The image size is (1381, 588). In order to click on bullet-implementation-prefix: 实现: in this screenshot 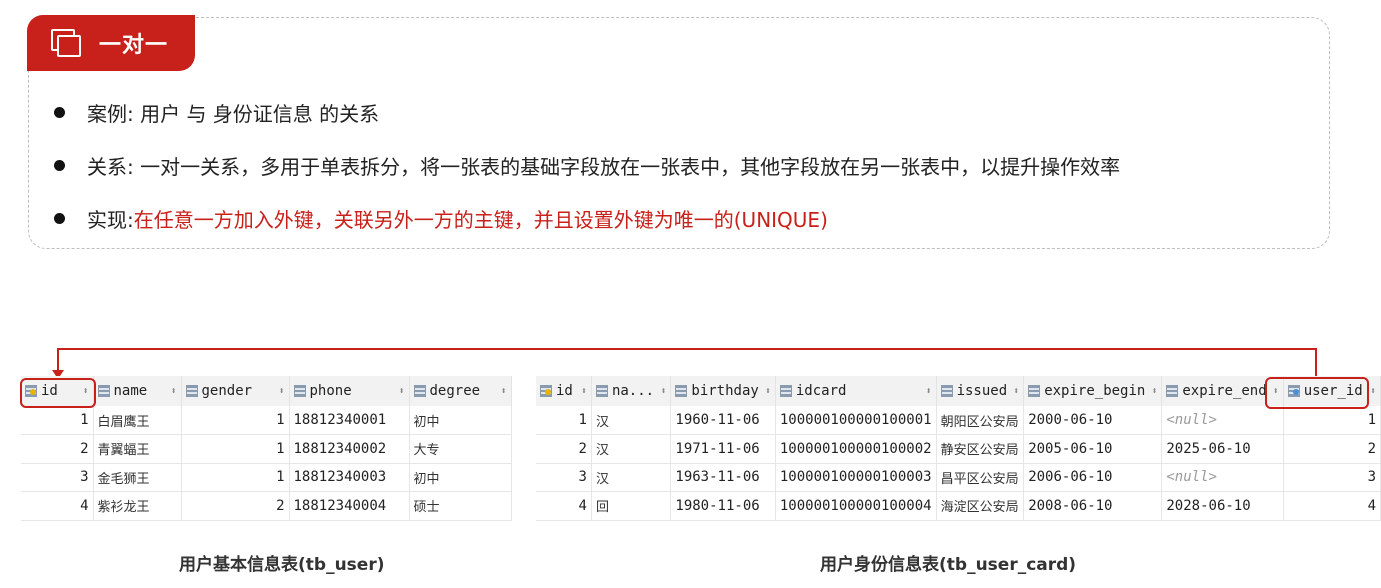, I will do `click(110, 220)`.